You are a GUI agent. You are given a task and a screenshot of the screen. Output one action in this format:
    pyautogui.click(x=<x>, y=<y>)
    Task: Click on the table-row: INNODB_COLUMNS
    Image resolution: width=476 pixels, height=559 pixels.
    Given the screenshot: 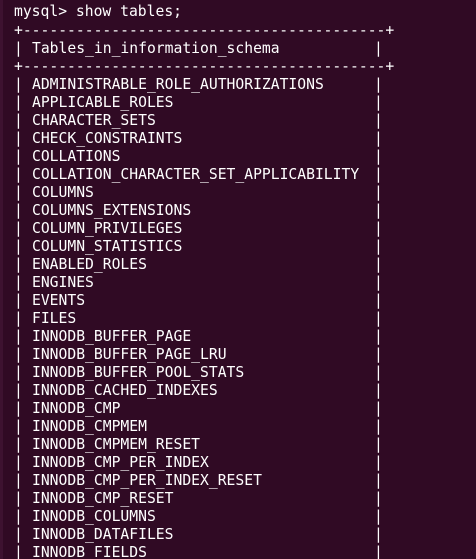 What is the action you would take?
    pyautogui.click(x=94, y=516)
    